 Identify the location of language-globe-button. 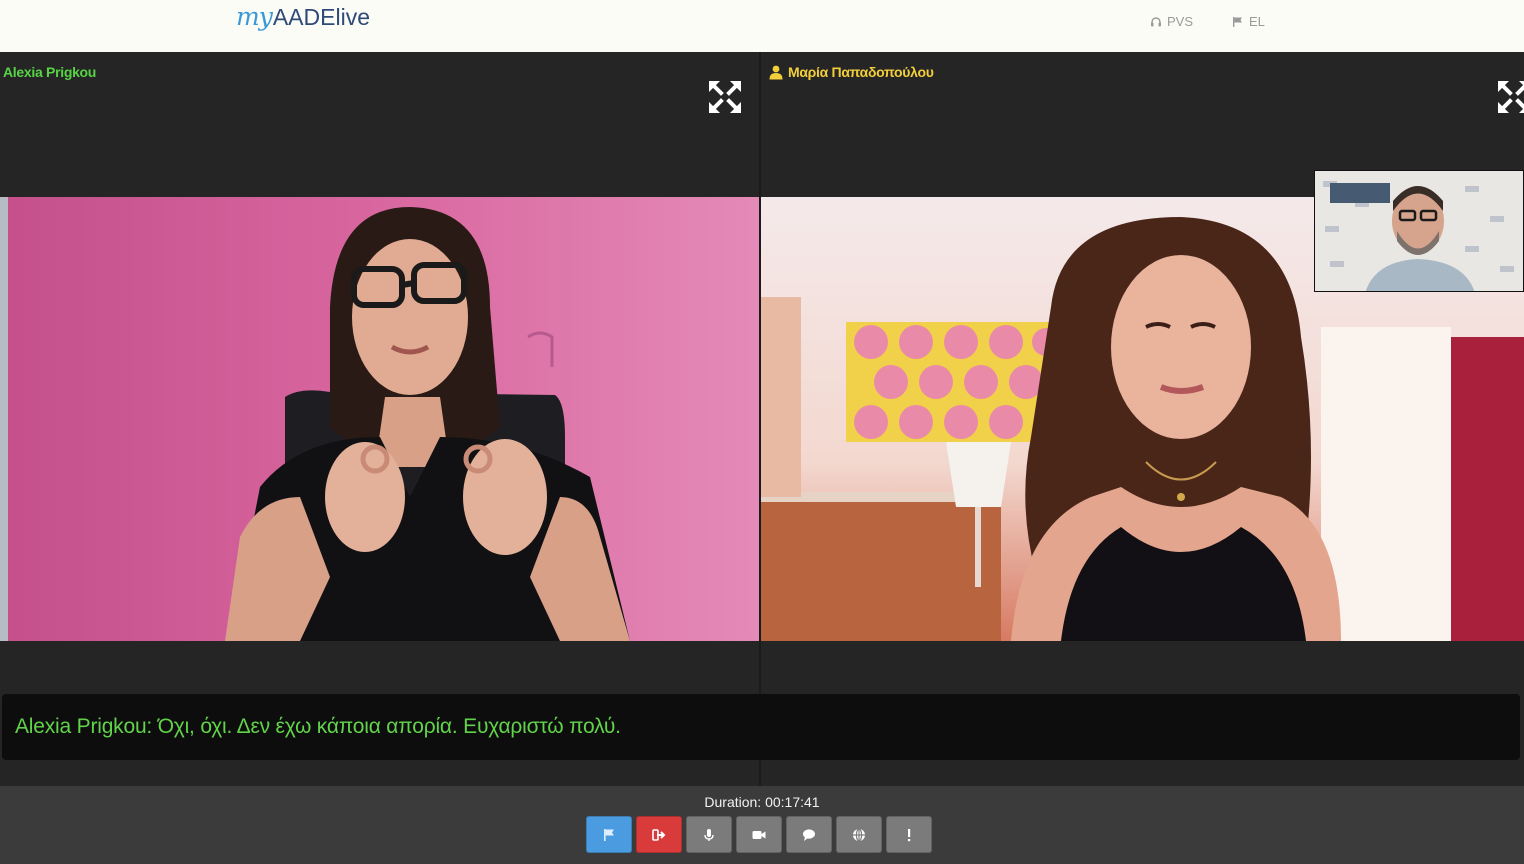
(859, 834).